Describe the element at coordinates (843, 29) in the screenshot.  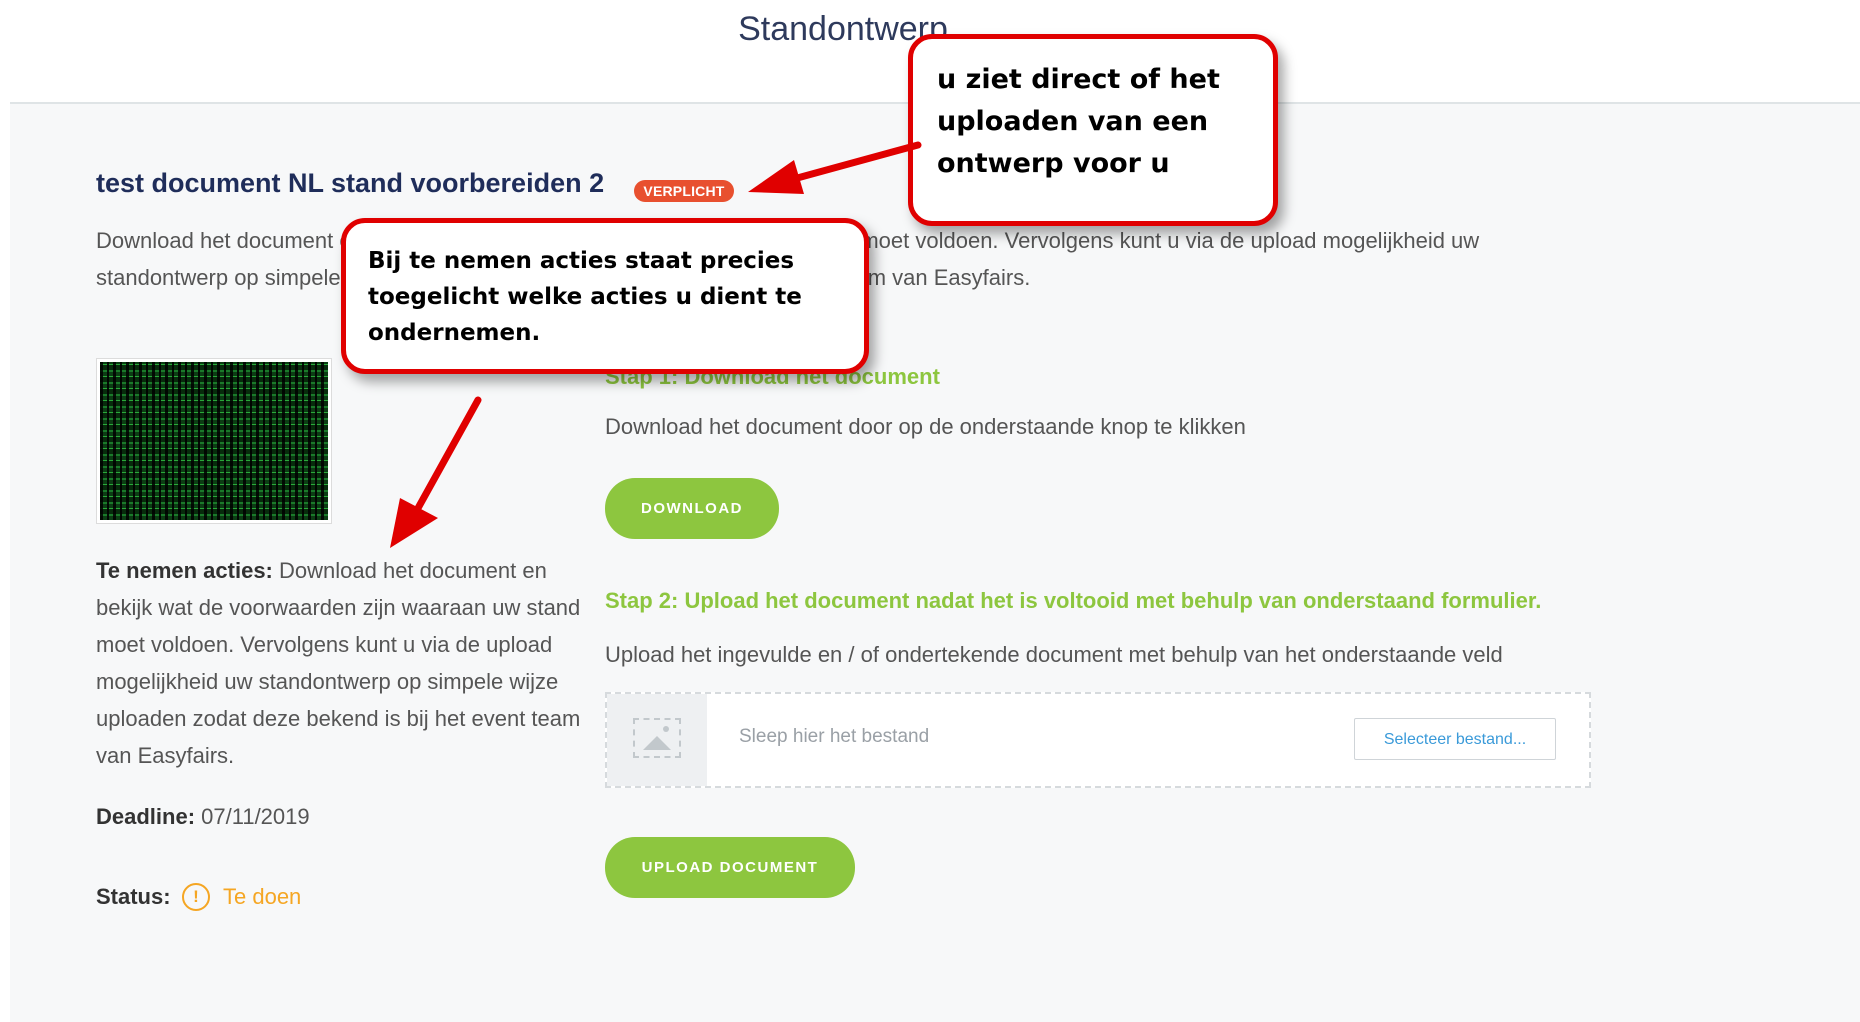
I see `page-title: Standontwerp` at that location.